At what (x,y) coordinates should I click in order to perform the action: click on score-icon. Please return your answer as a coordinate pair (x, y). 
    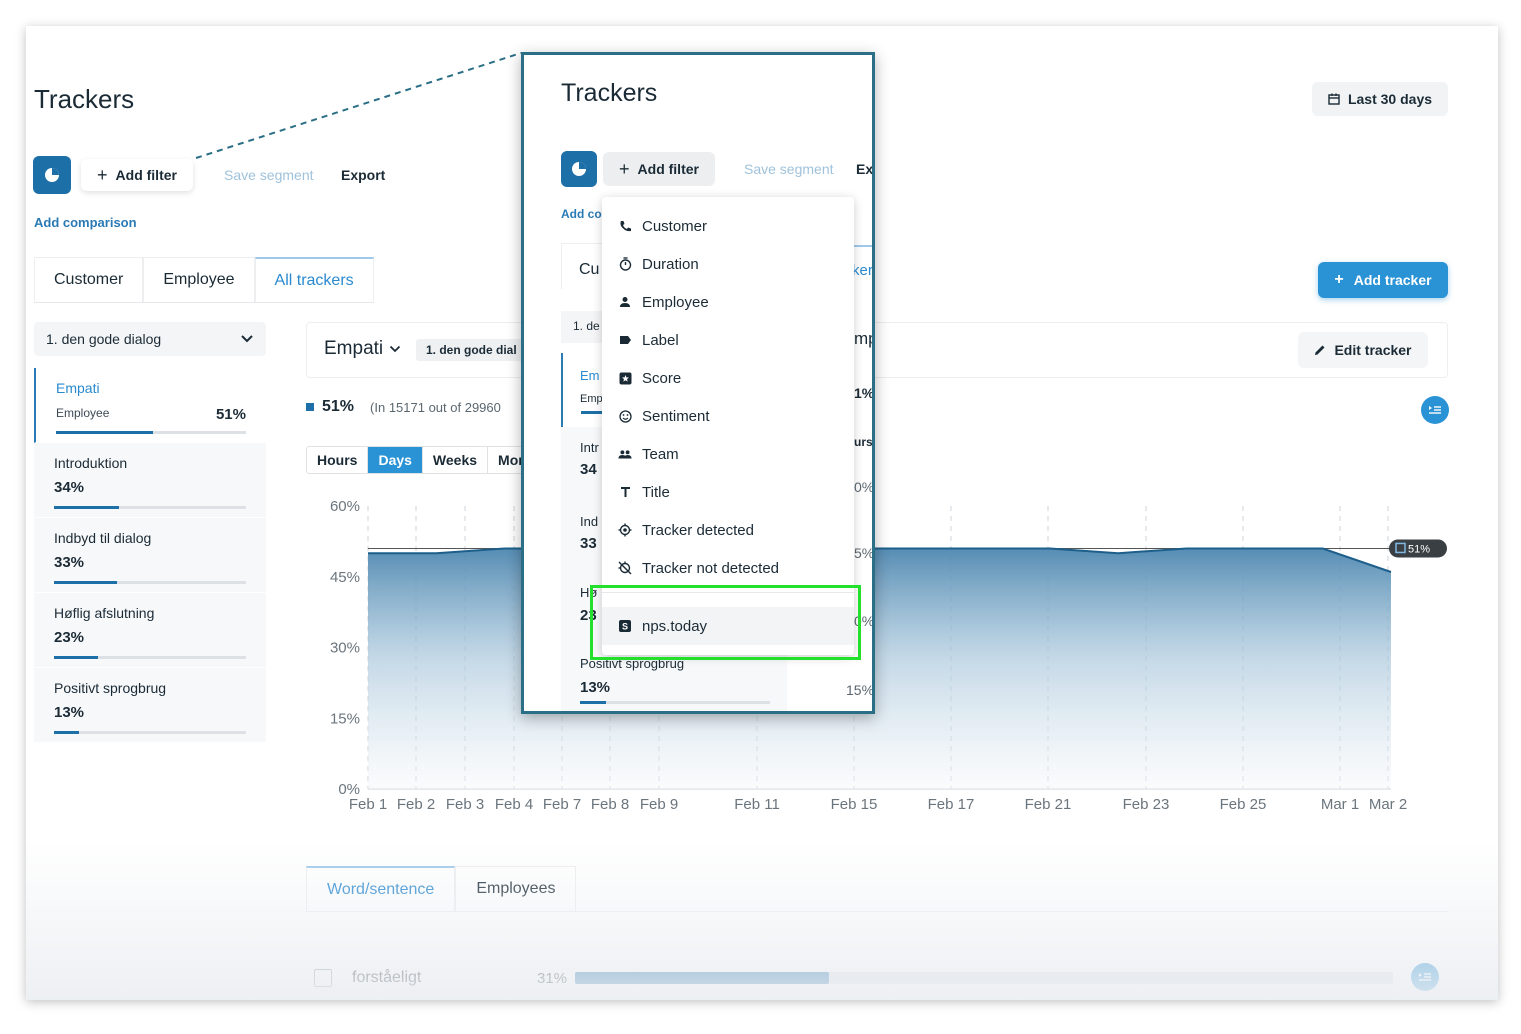
    Looking at the image, I should click on (625, 378).